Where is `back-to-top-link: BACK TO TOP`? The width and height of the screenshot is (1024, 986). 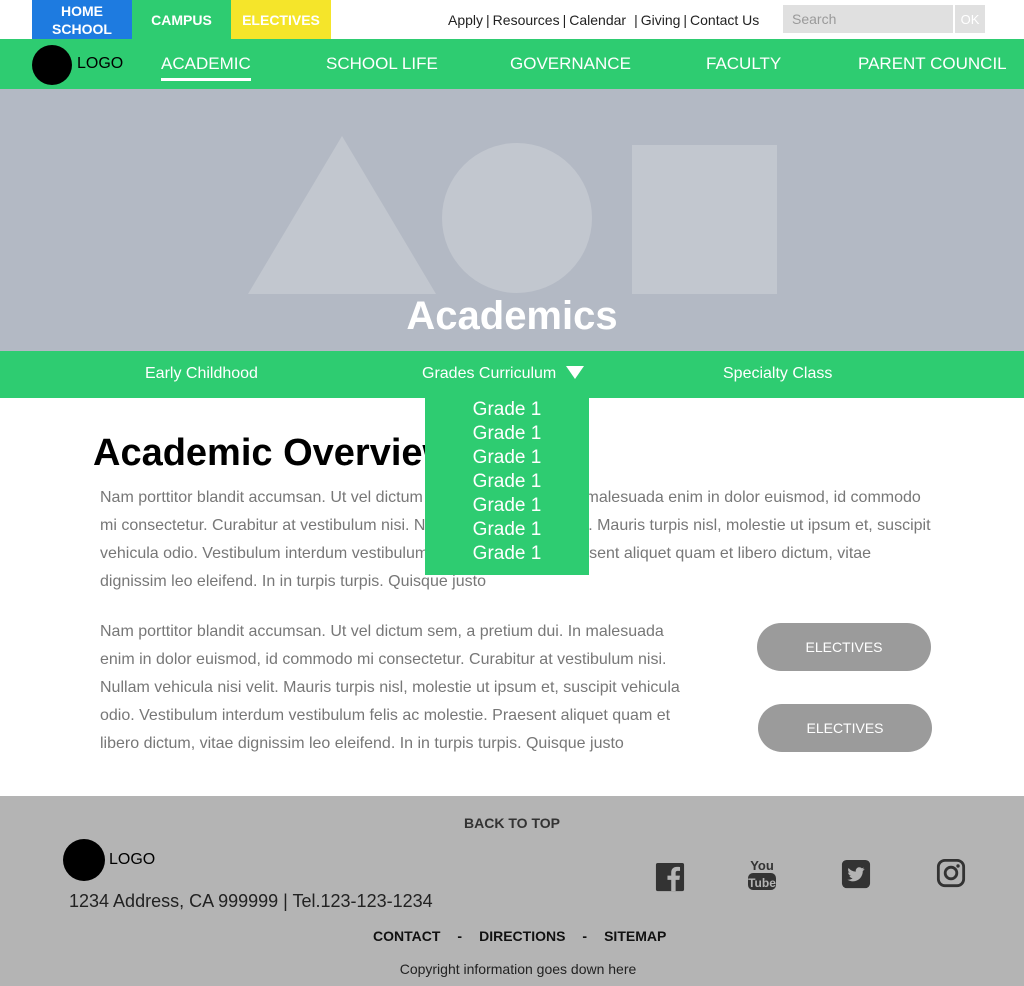
back-to-top-link: BACK TO TOP is located at coordinates (512, 823).